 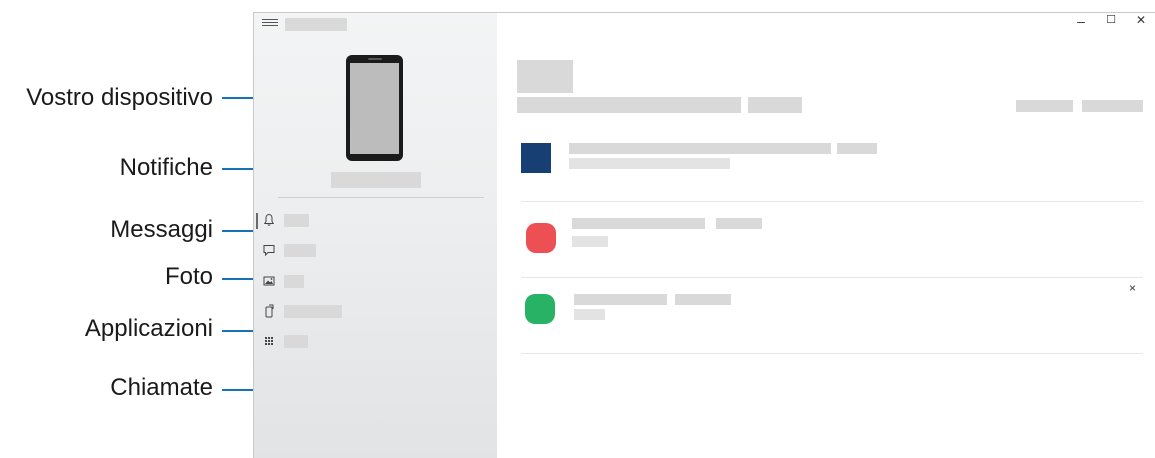 I want to click on bell-icon, so click(x=269, y=219).